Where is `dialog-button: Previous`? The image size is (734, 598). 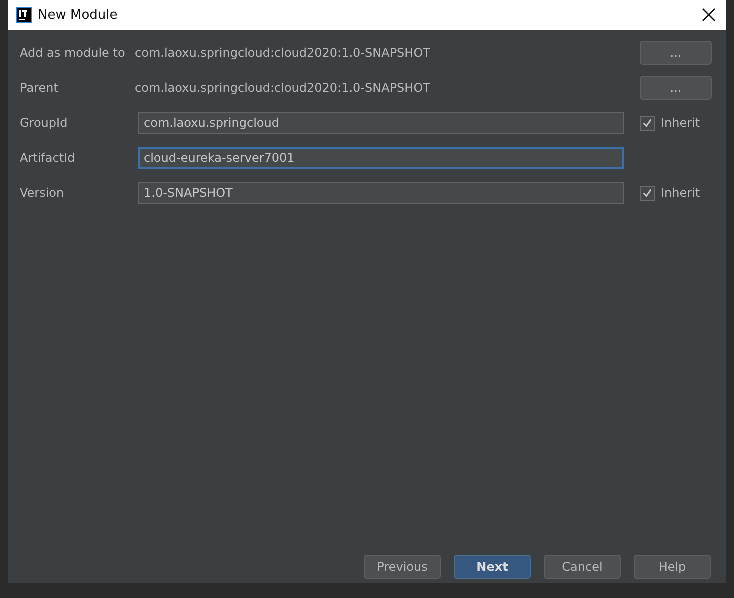
dialog-button: Previous is located at coordinates (402, 567).